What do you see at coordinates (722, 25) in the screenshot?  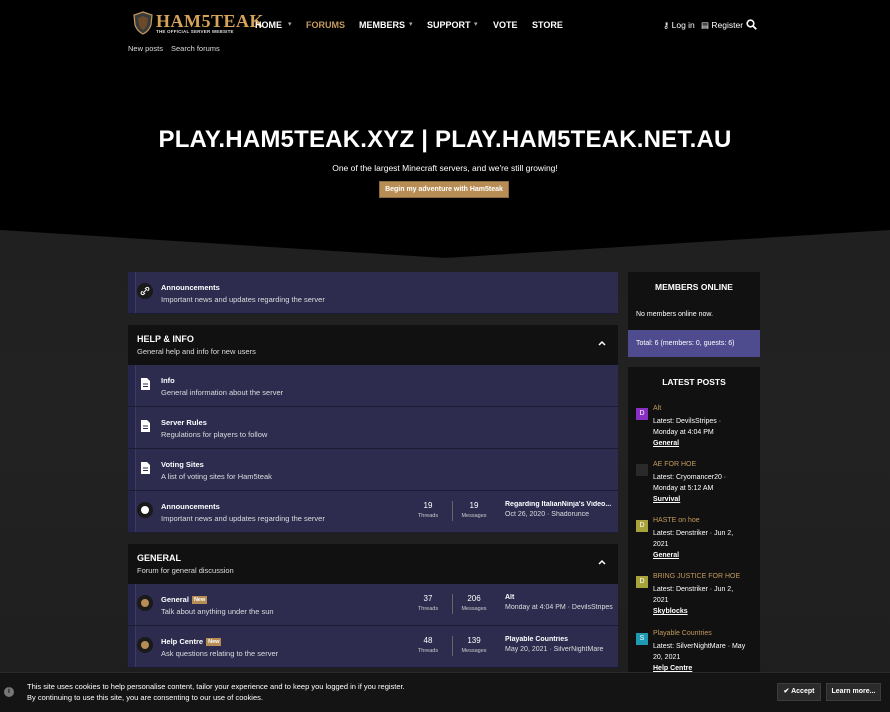 I see `register-link: ▤ Register` at bounding box center [722, 25].